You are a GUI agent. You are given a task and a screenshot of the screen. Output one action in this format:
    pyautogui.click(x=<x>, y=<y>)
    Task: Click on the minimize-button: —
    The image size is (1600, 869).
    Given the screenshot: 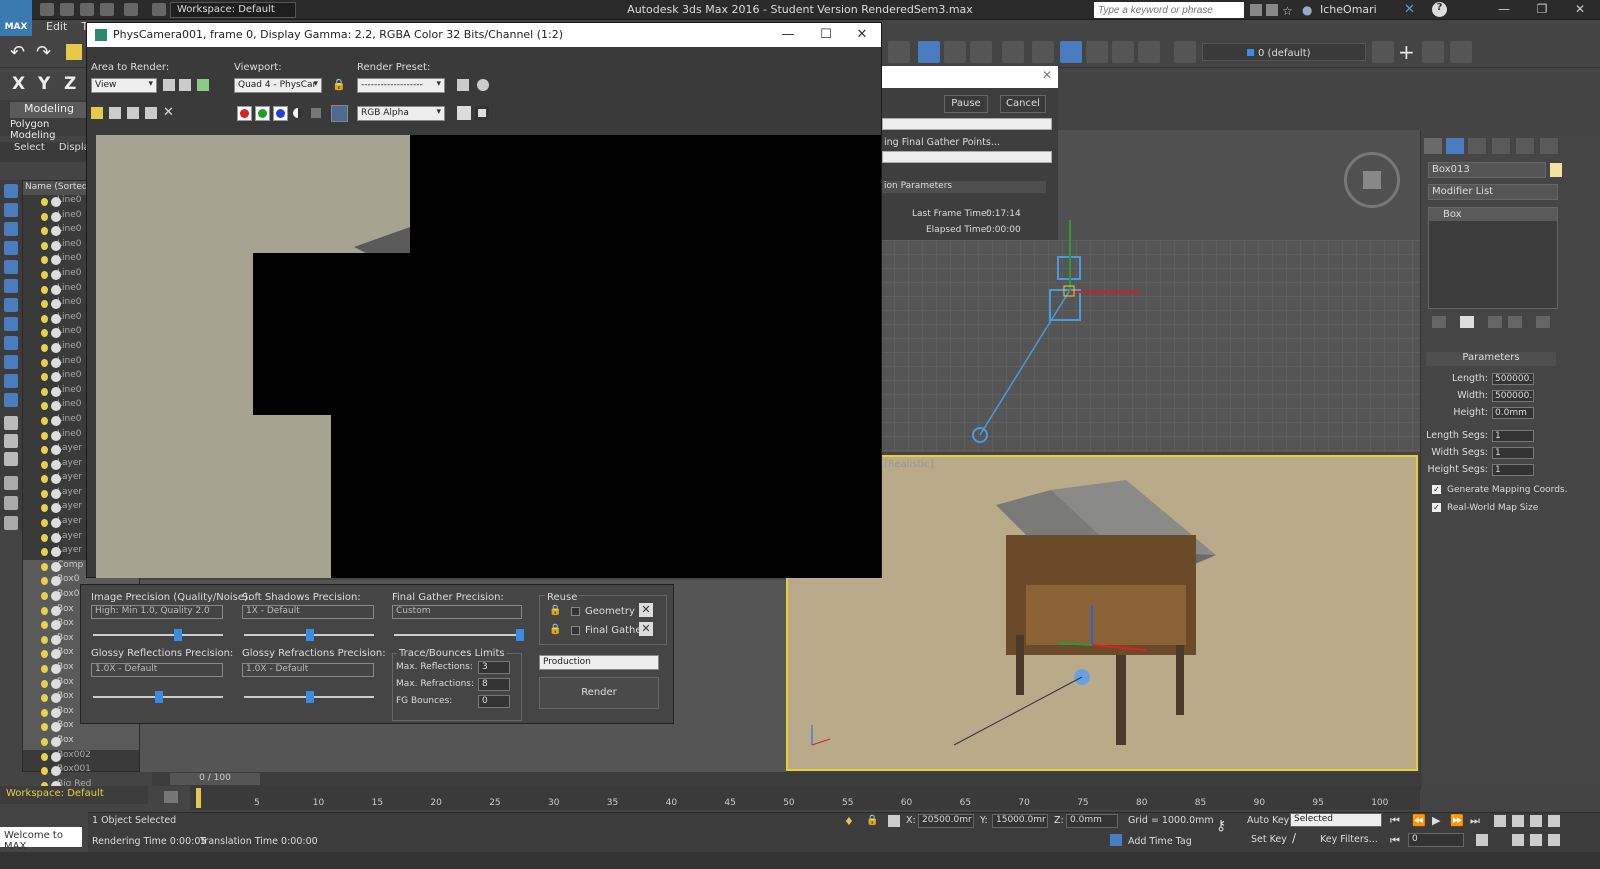 What is the action you would take?
    pyautogui.click(x=1504, y=10)
    